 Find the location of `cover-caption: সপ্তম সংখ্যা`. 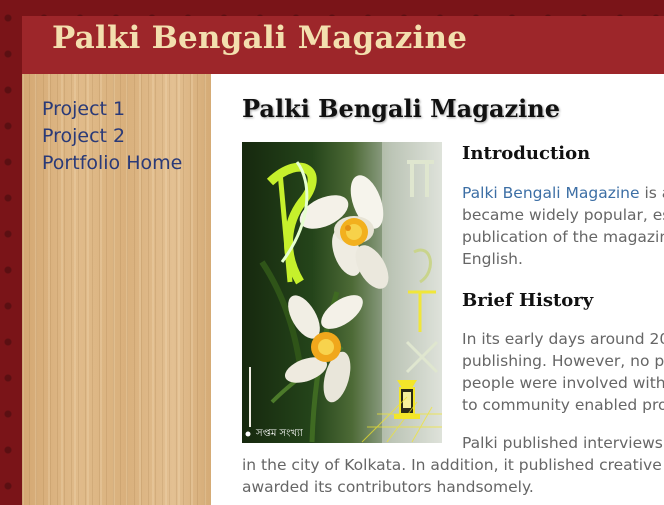

cover-caption: সপ্তম সংখ্যা is located at coordinates (279, 433).